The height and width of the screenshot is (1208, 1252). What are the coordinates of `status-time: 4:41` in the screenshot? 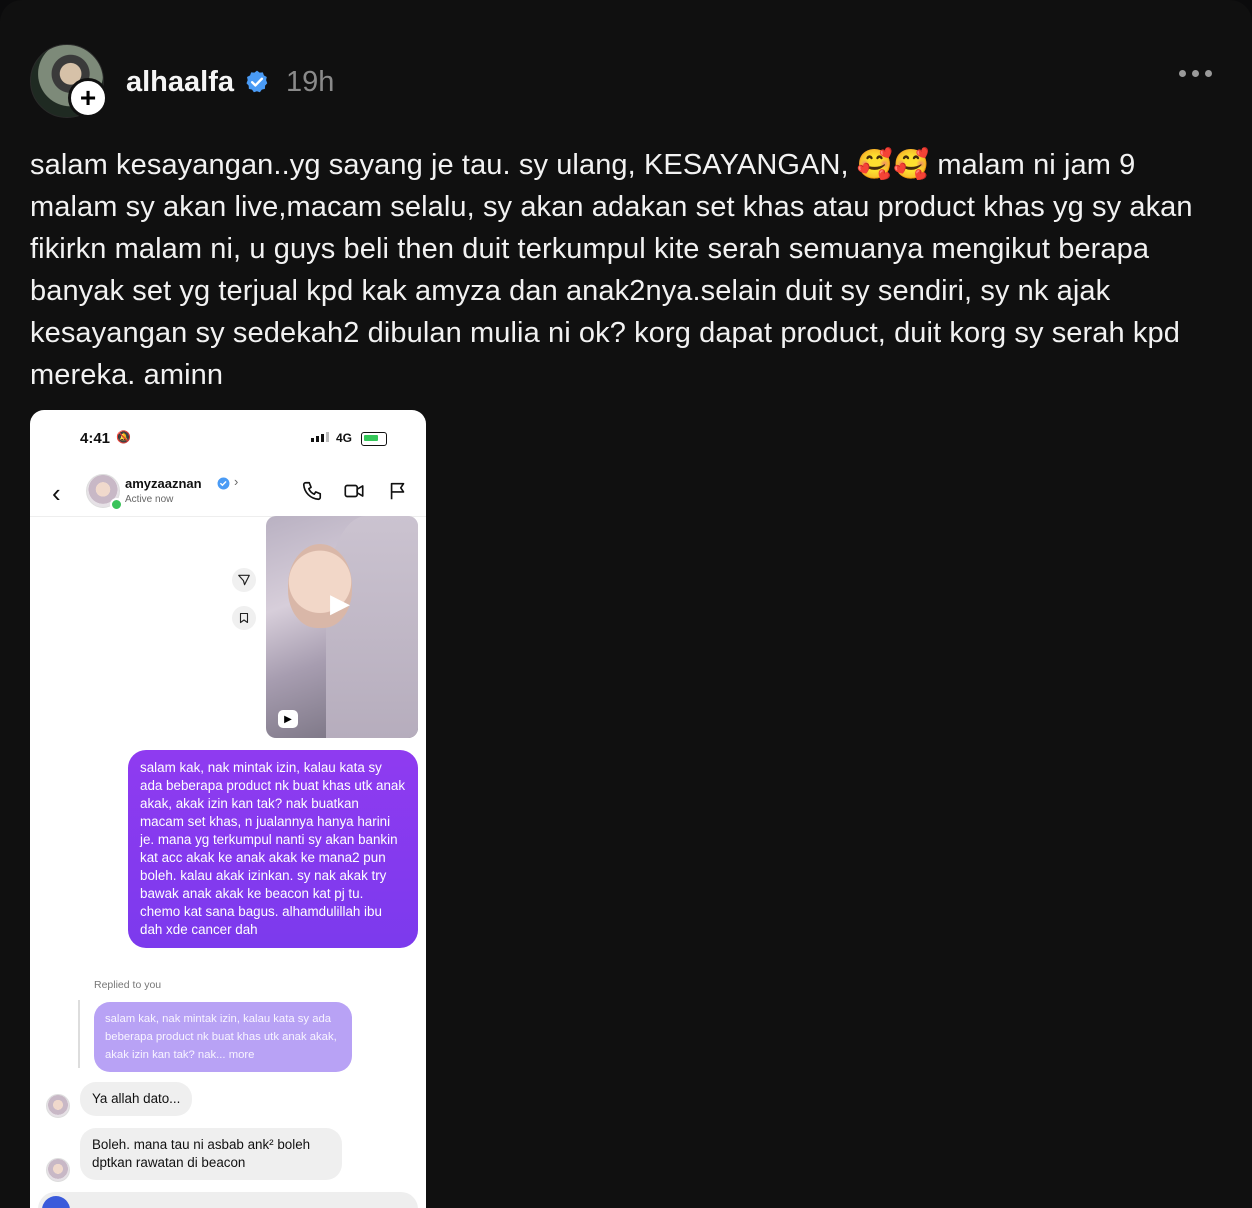 It's located at (95, 438).